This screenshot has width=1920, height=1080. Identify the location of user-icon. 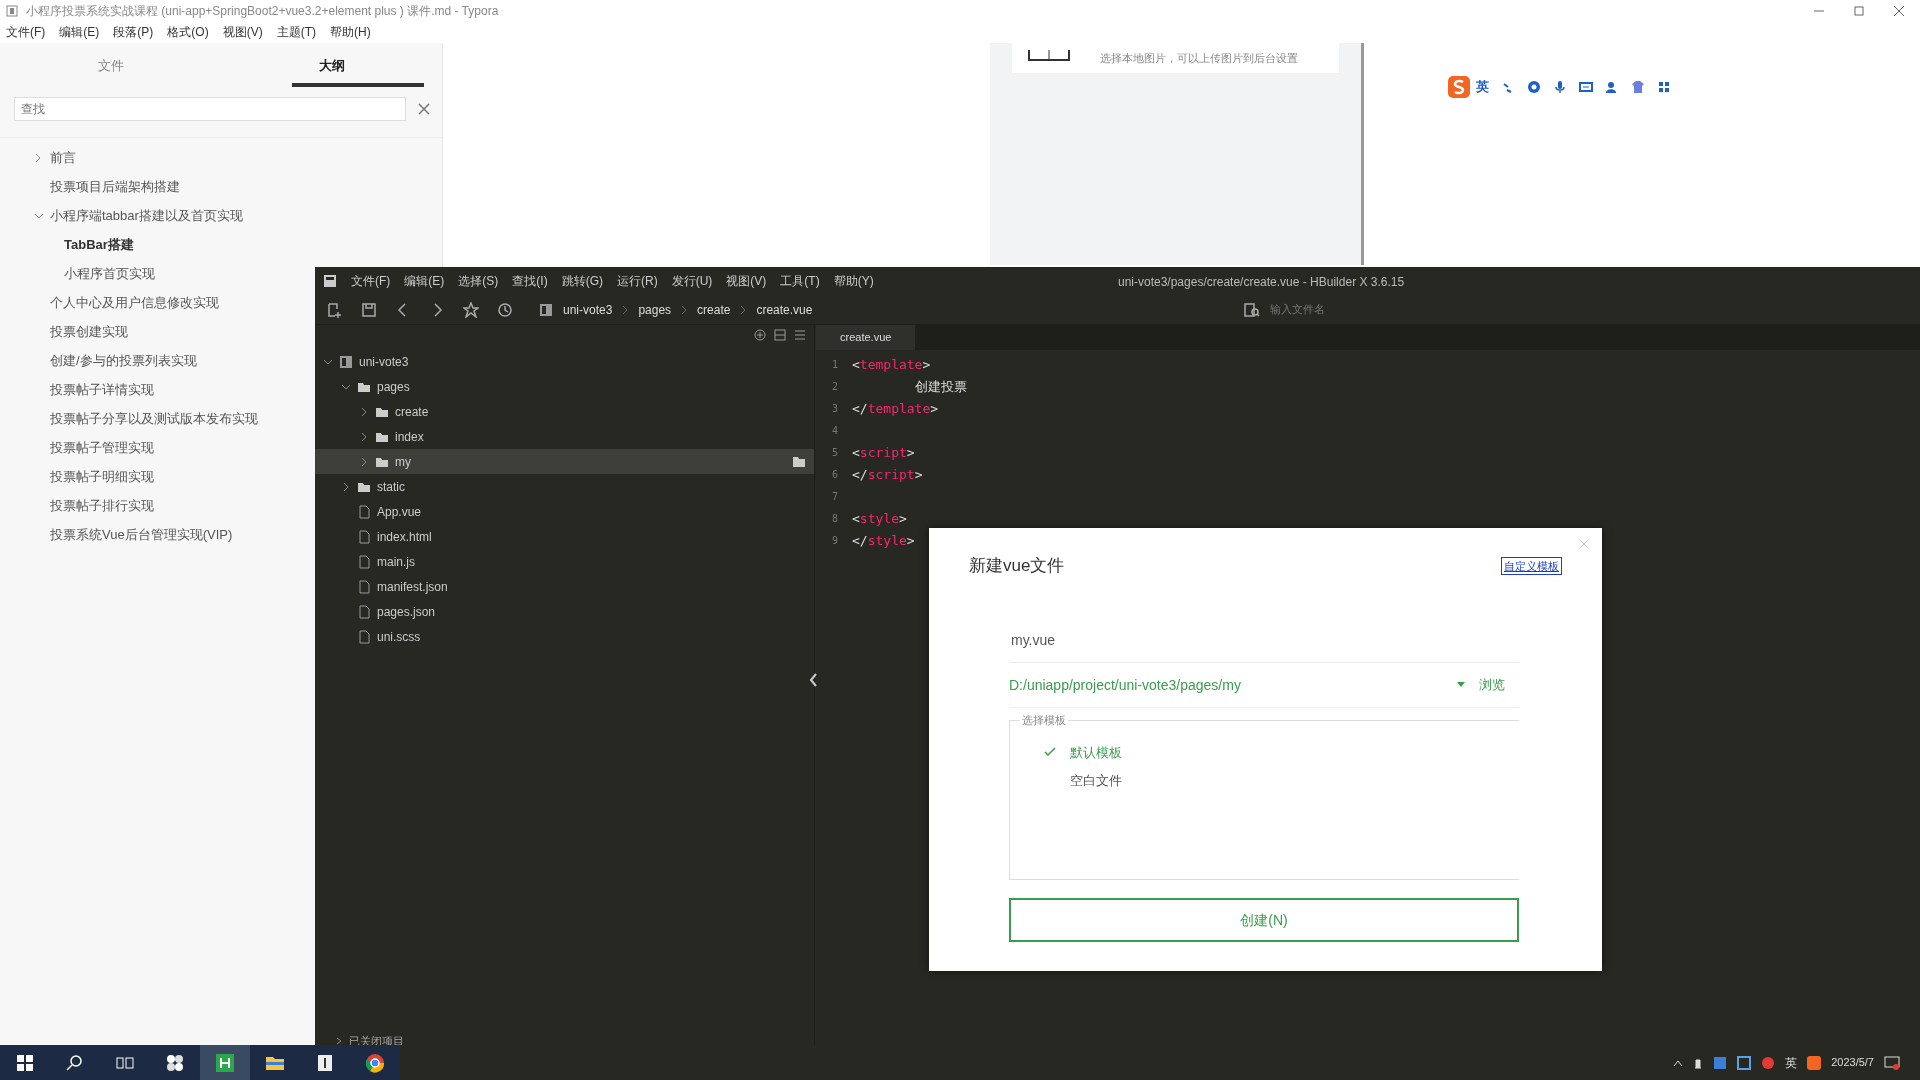
(1612, 87).